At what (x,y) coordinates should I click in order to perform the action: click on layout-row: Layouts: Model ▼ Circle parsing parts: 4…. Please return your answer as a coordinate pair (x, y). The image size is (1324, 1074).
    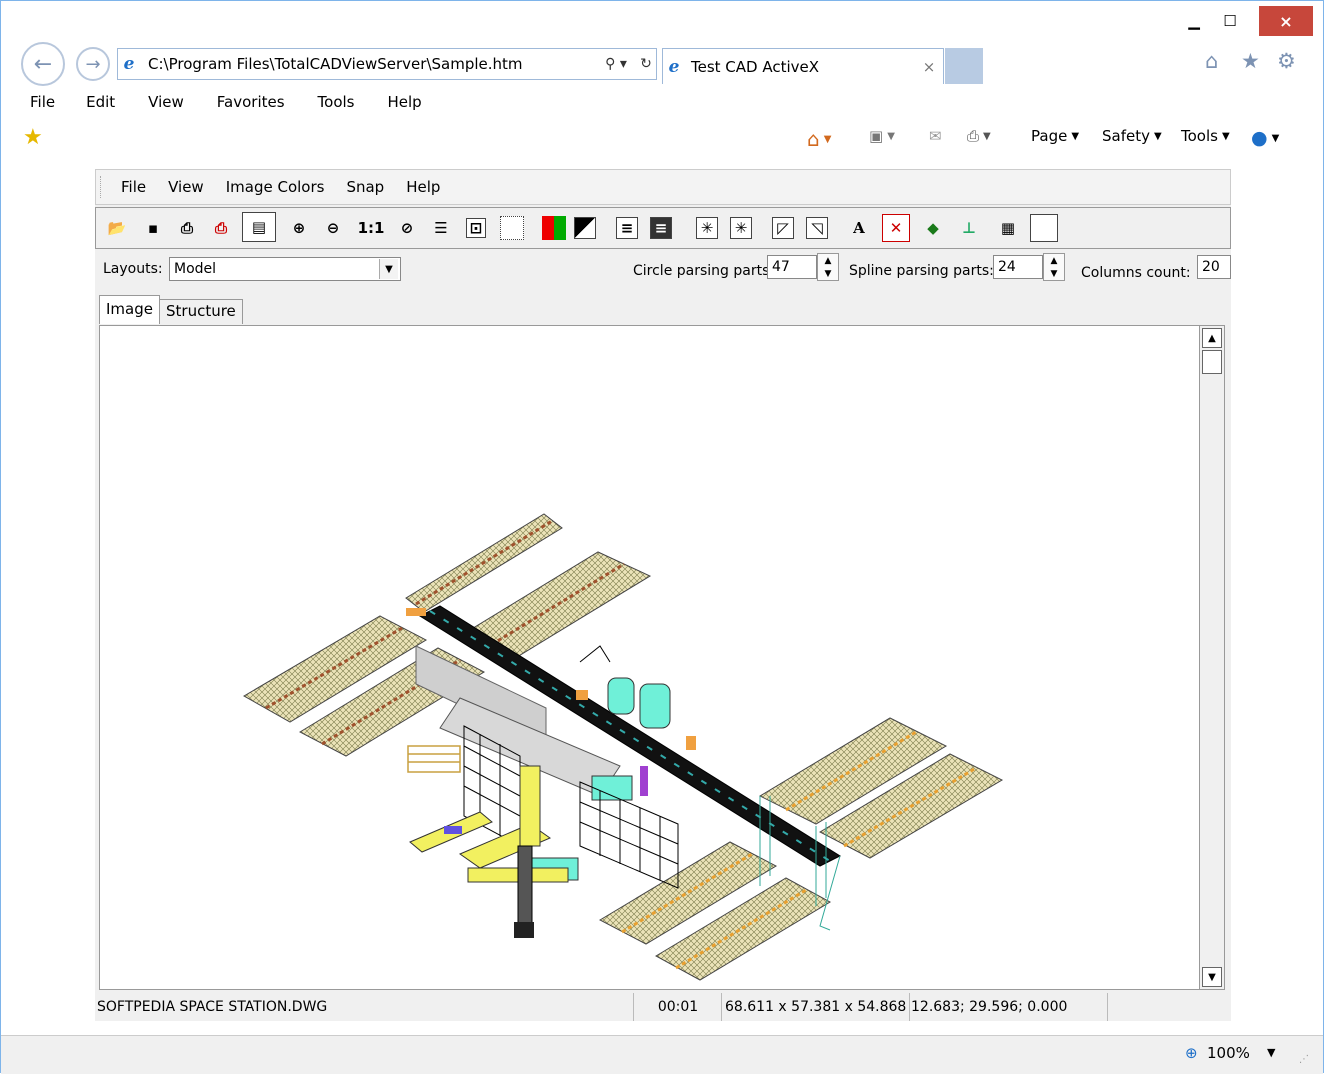
    Looking at the image, I should click on (663, 269).